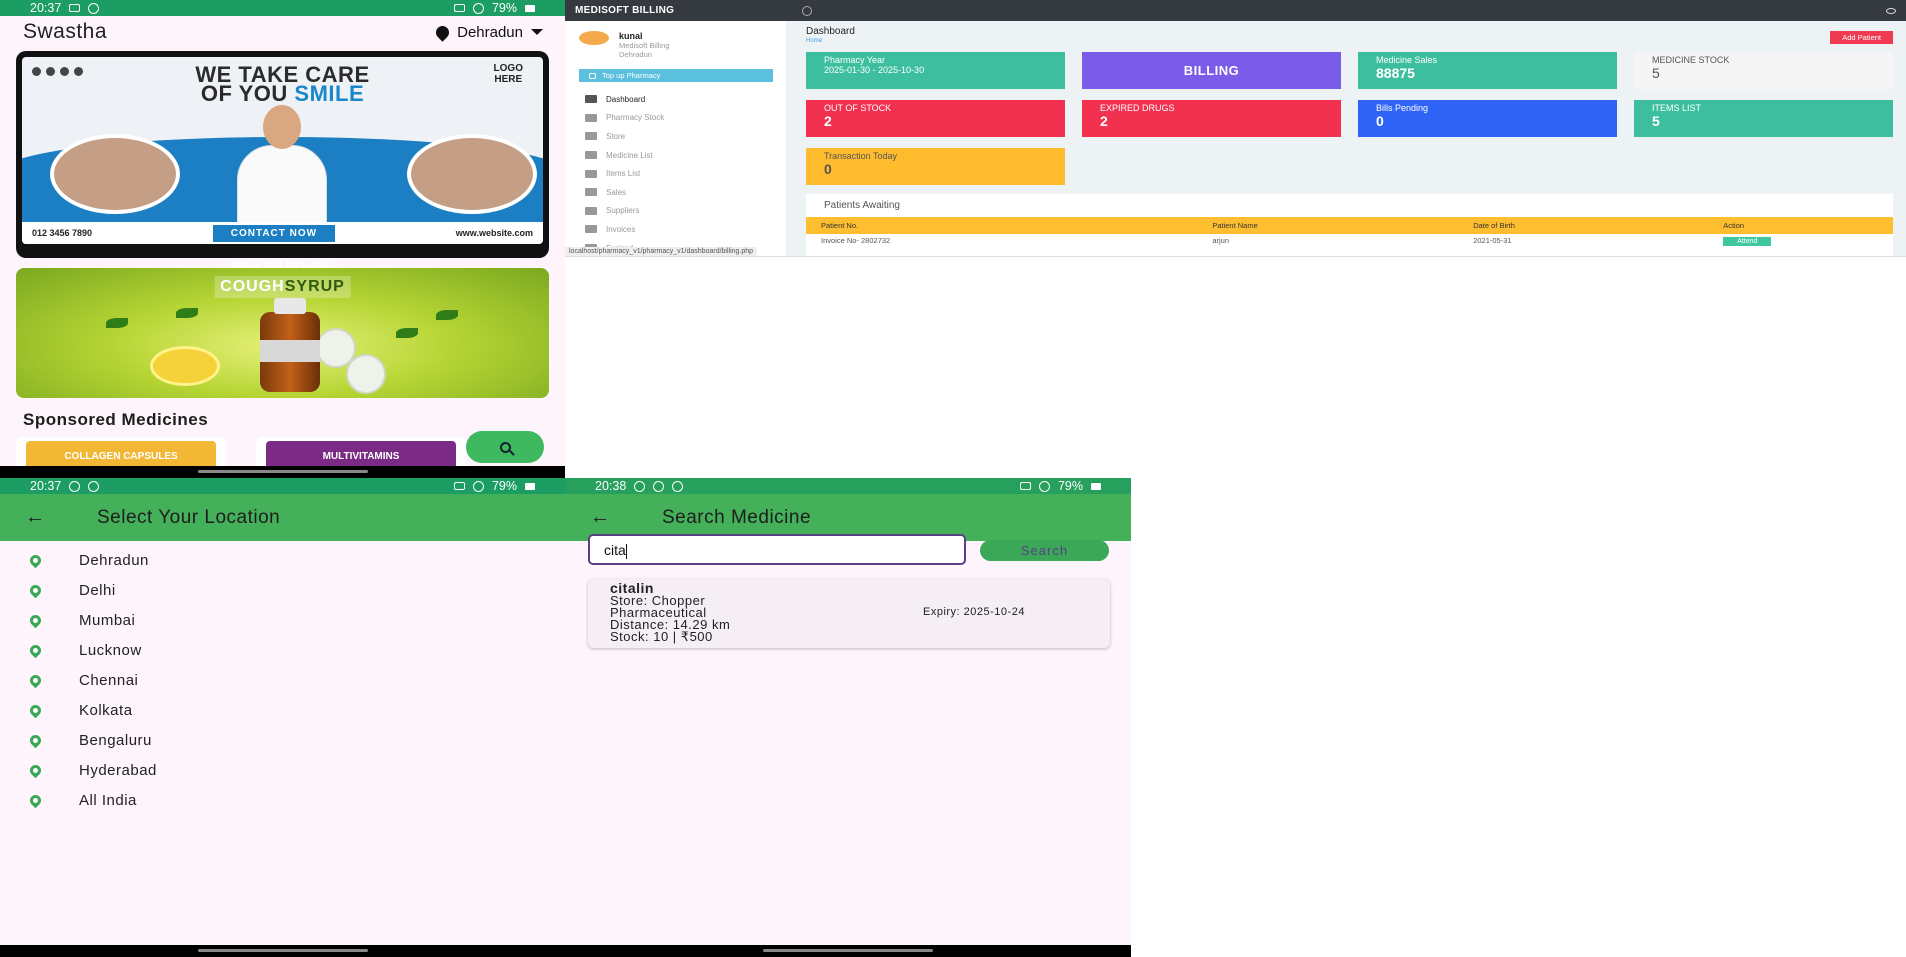 Image resolution: width=1906 pixels, height=957 pixels. I want to click on sidebar-item-suppliers: Suppliers, so click(685, 211).